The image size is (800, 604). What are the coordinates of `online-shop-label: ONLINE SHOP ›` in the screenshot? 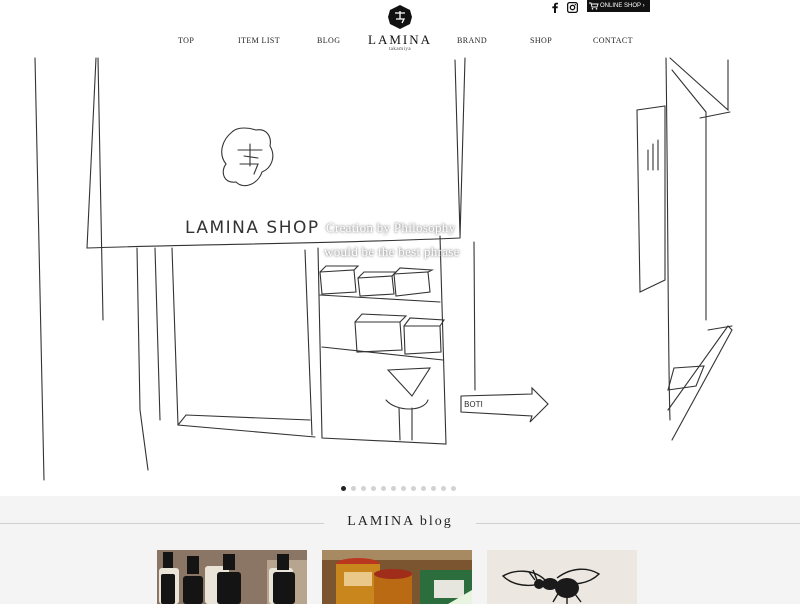 It's located at (622, 6).